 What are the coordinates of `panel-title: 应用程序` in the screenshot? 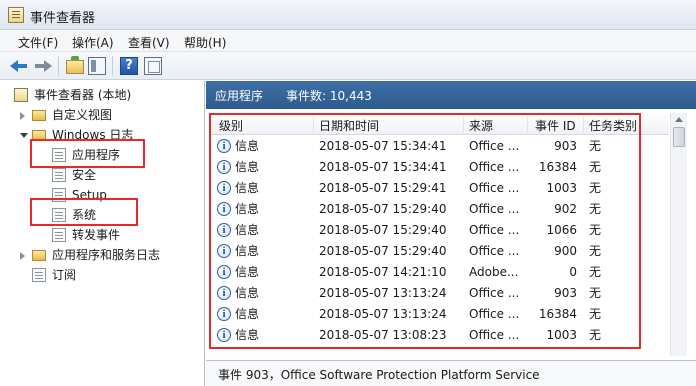 It's located at (239, 96).